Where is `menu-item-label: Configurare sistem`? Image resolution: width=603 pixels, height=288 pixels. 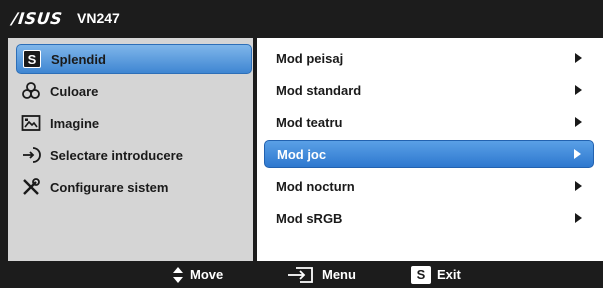 menu-item-label: Configurare sistem is located at coordinates (109, 187).